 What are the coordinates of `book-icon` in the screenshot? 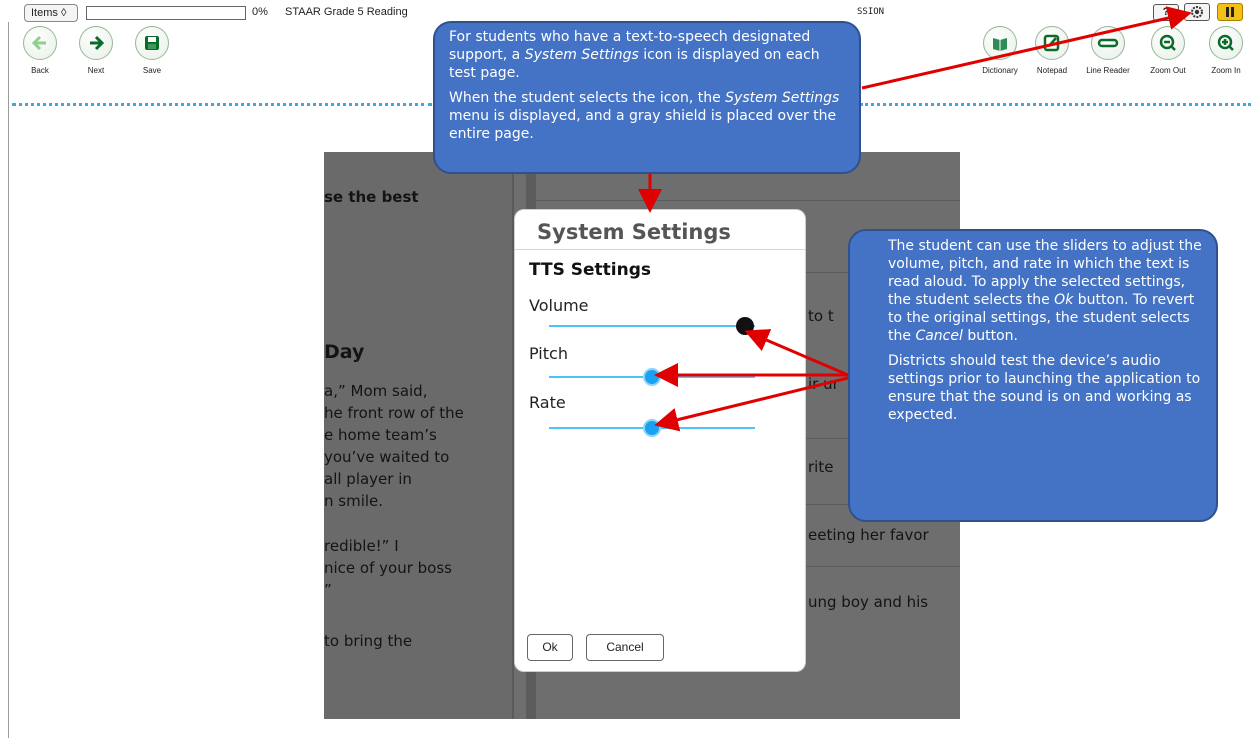 It's located at (1000, 44).